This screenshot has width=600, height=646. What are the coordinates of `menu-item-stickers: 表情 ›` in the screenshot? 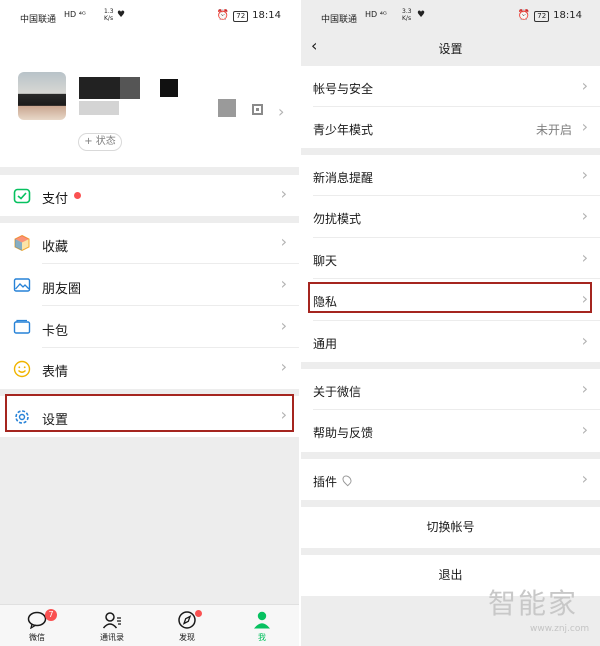 It's located at (149, 368).